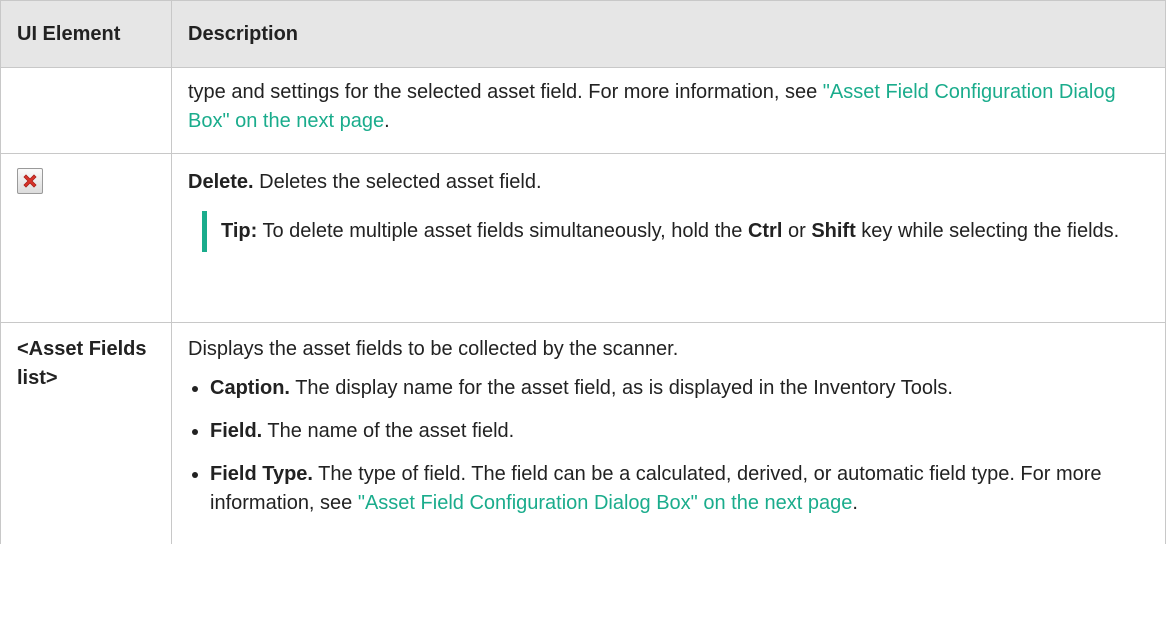 This screenshot has height=639, width=1166. I want to click on header-ui-element: UI Element, so click(86, 34).